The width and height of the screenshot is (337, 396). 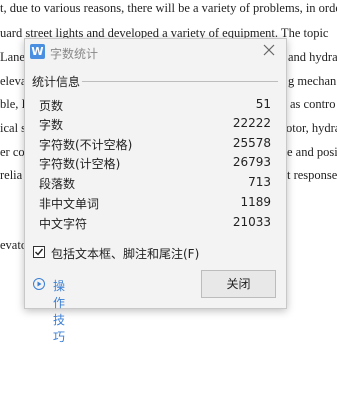 What do you see at coordinates (312, 152) in the screenshot?
I see `doc-text-fragment: e and posit` at bounding box center [312, 152].